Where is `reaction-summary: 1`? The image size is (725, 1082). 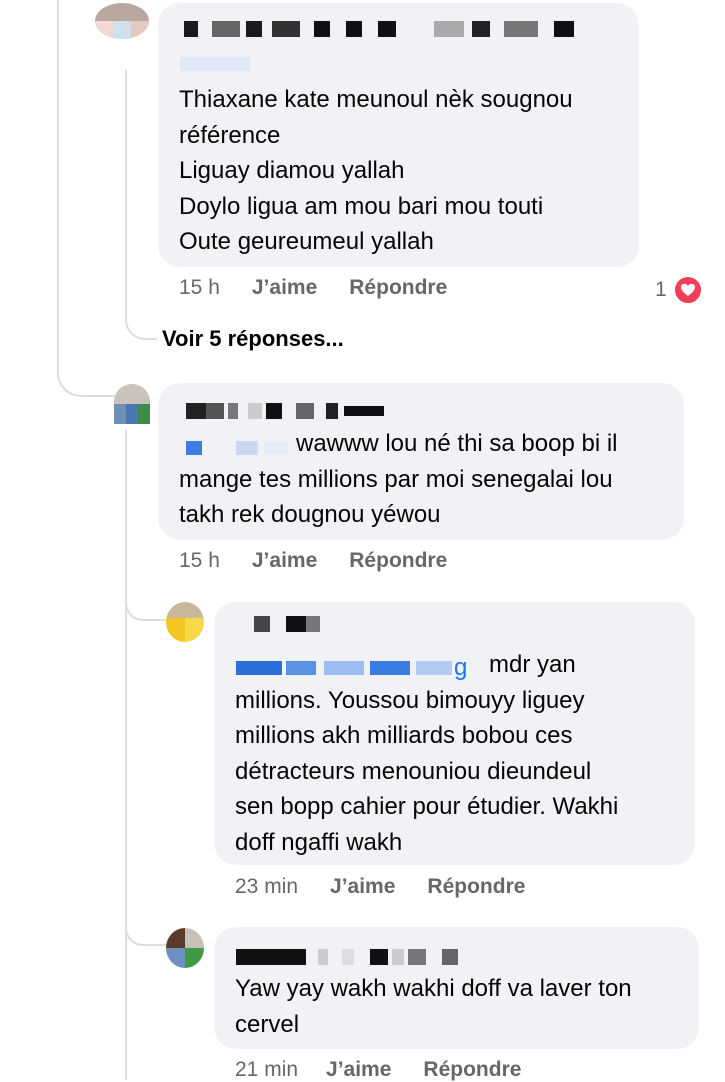 reaction-summary: 1 is located at coordinates (679, 290).